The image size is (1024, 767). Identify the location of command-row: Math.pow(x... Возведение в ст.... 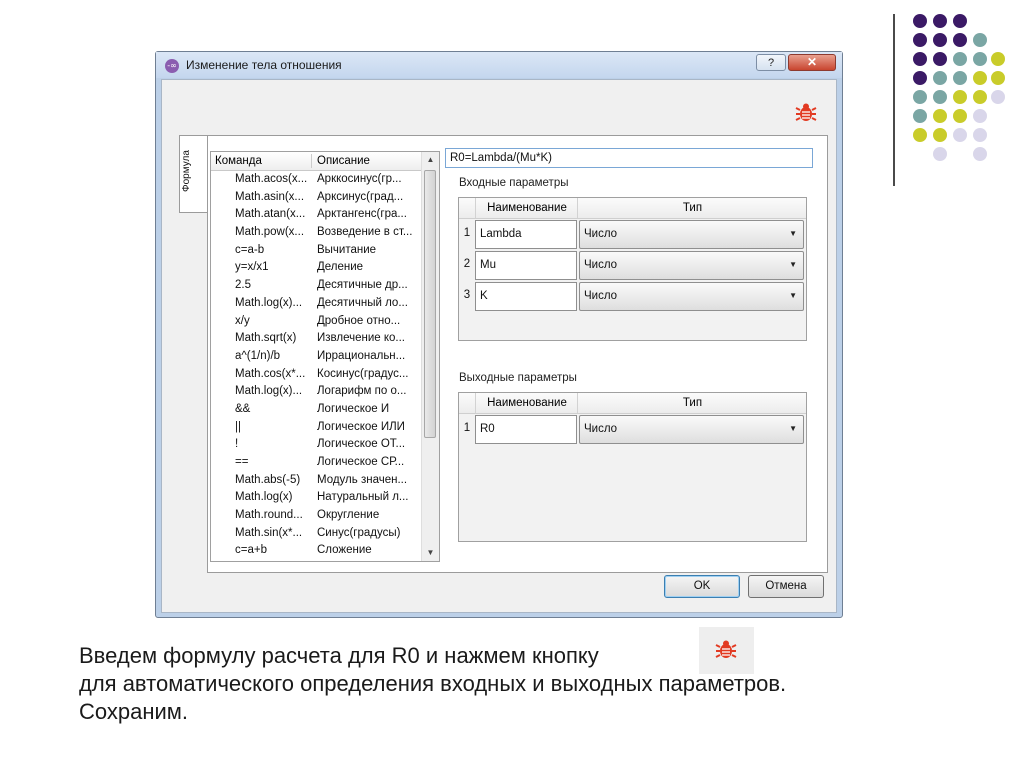
(316, 233).